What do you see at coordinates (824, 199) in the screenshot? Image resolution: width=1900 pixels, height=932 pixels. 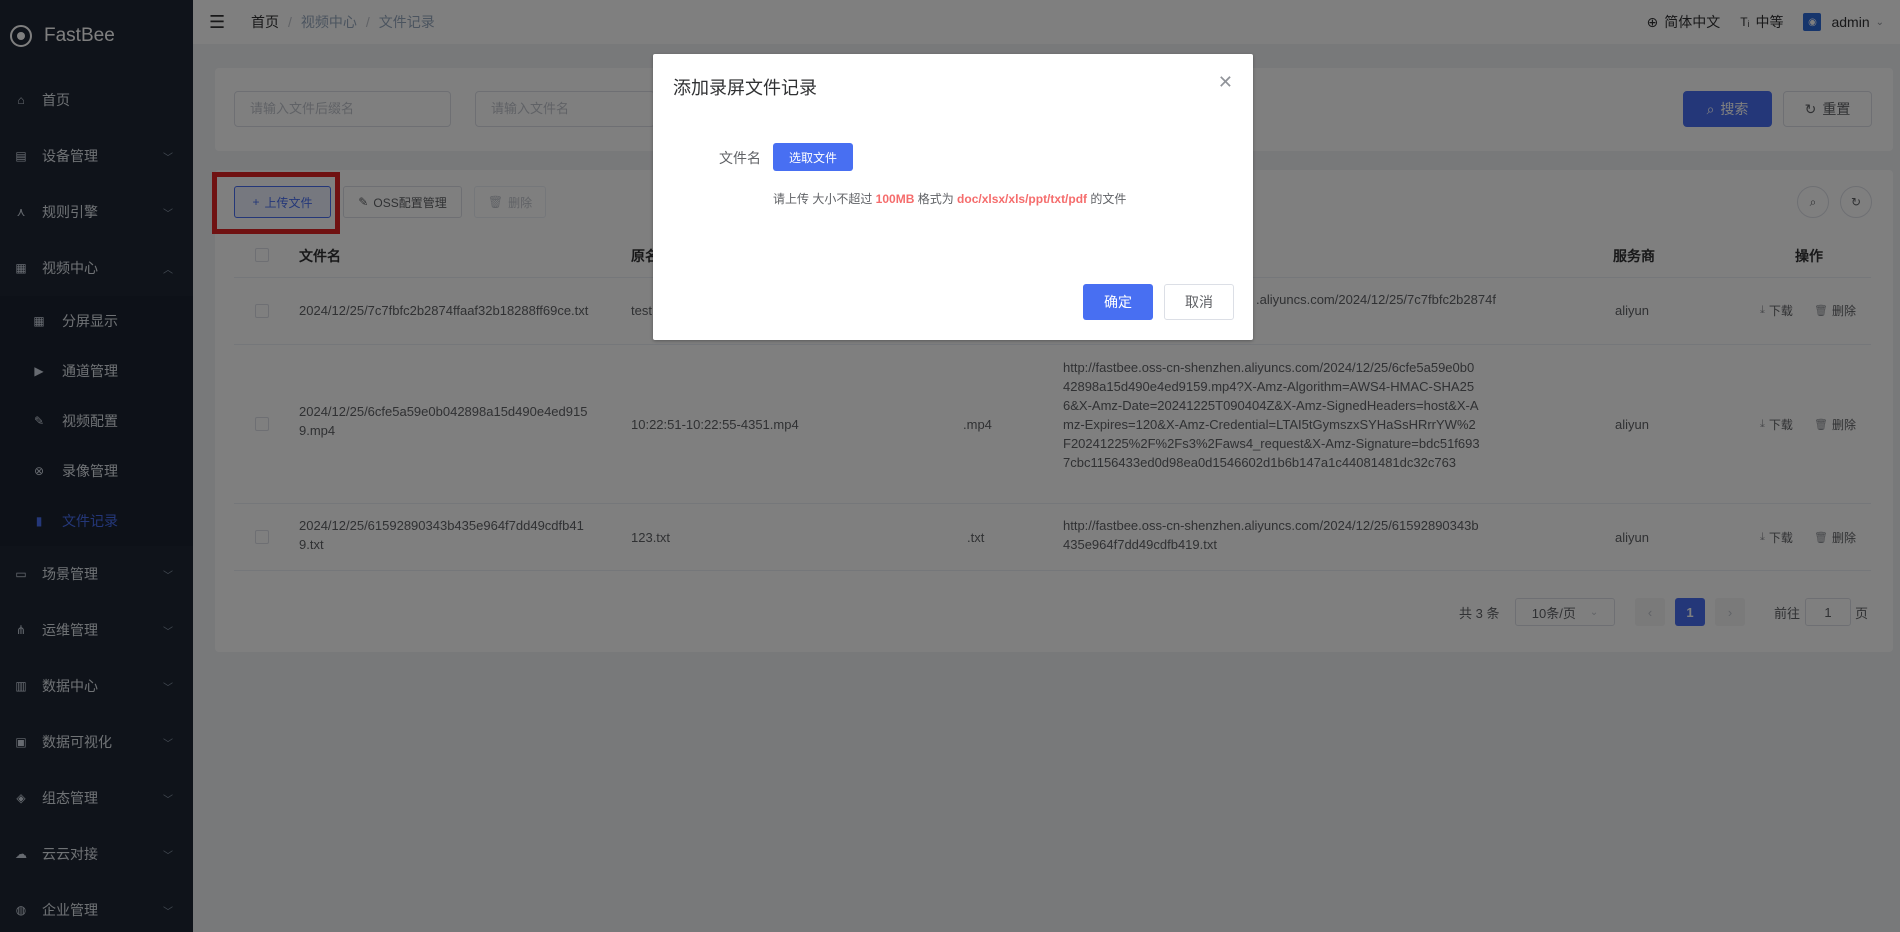 I see `tip-prefix: 请上传 大小不超过` at bounding box center [824, 199].